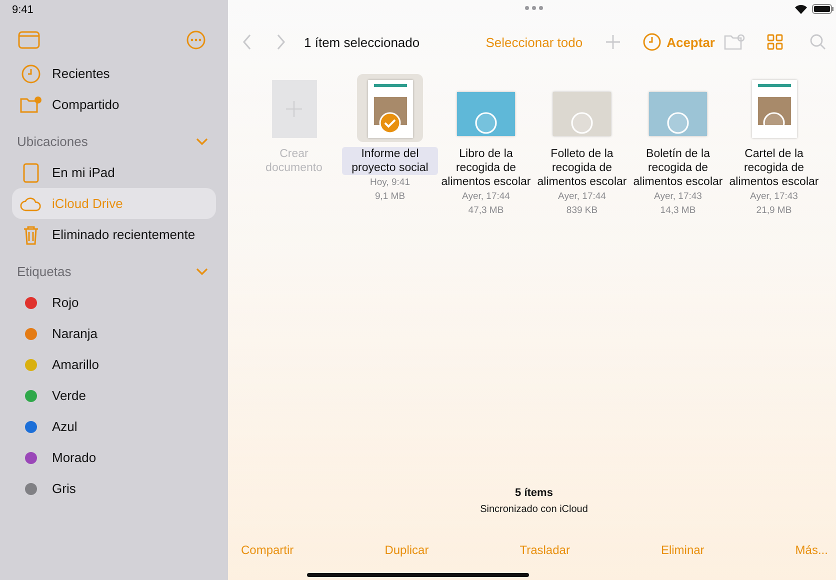  I want to click on sidebar-item: Naranja, so click(114, 333).